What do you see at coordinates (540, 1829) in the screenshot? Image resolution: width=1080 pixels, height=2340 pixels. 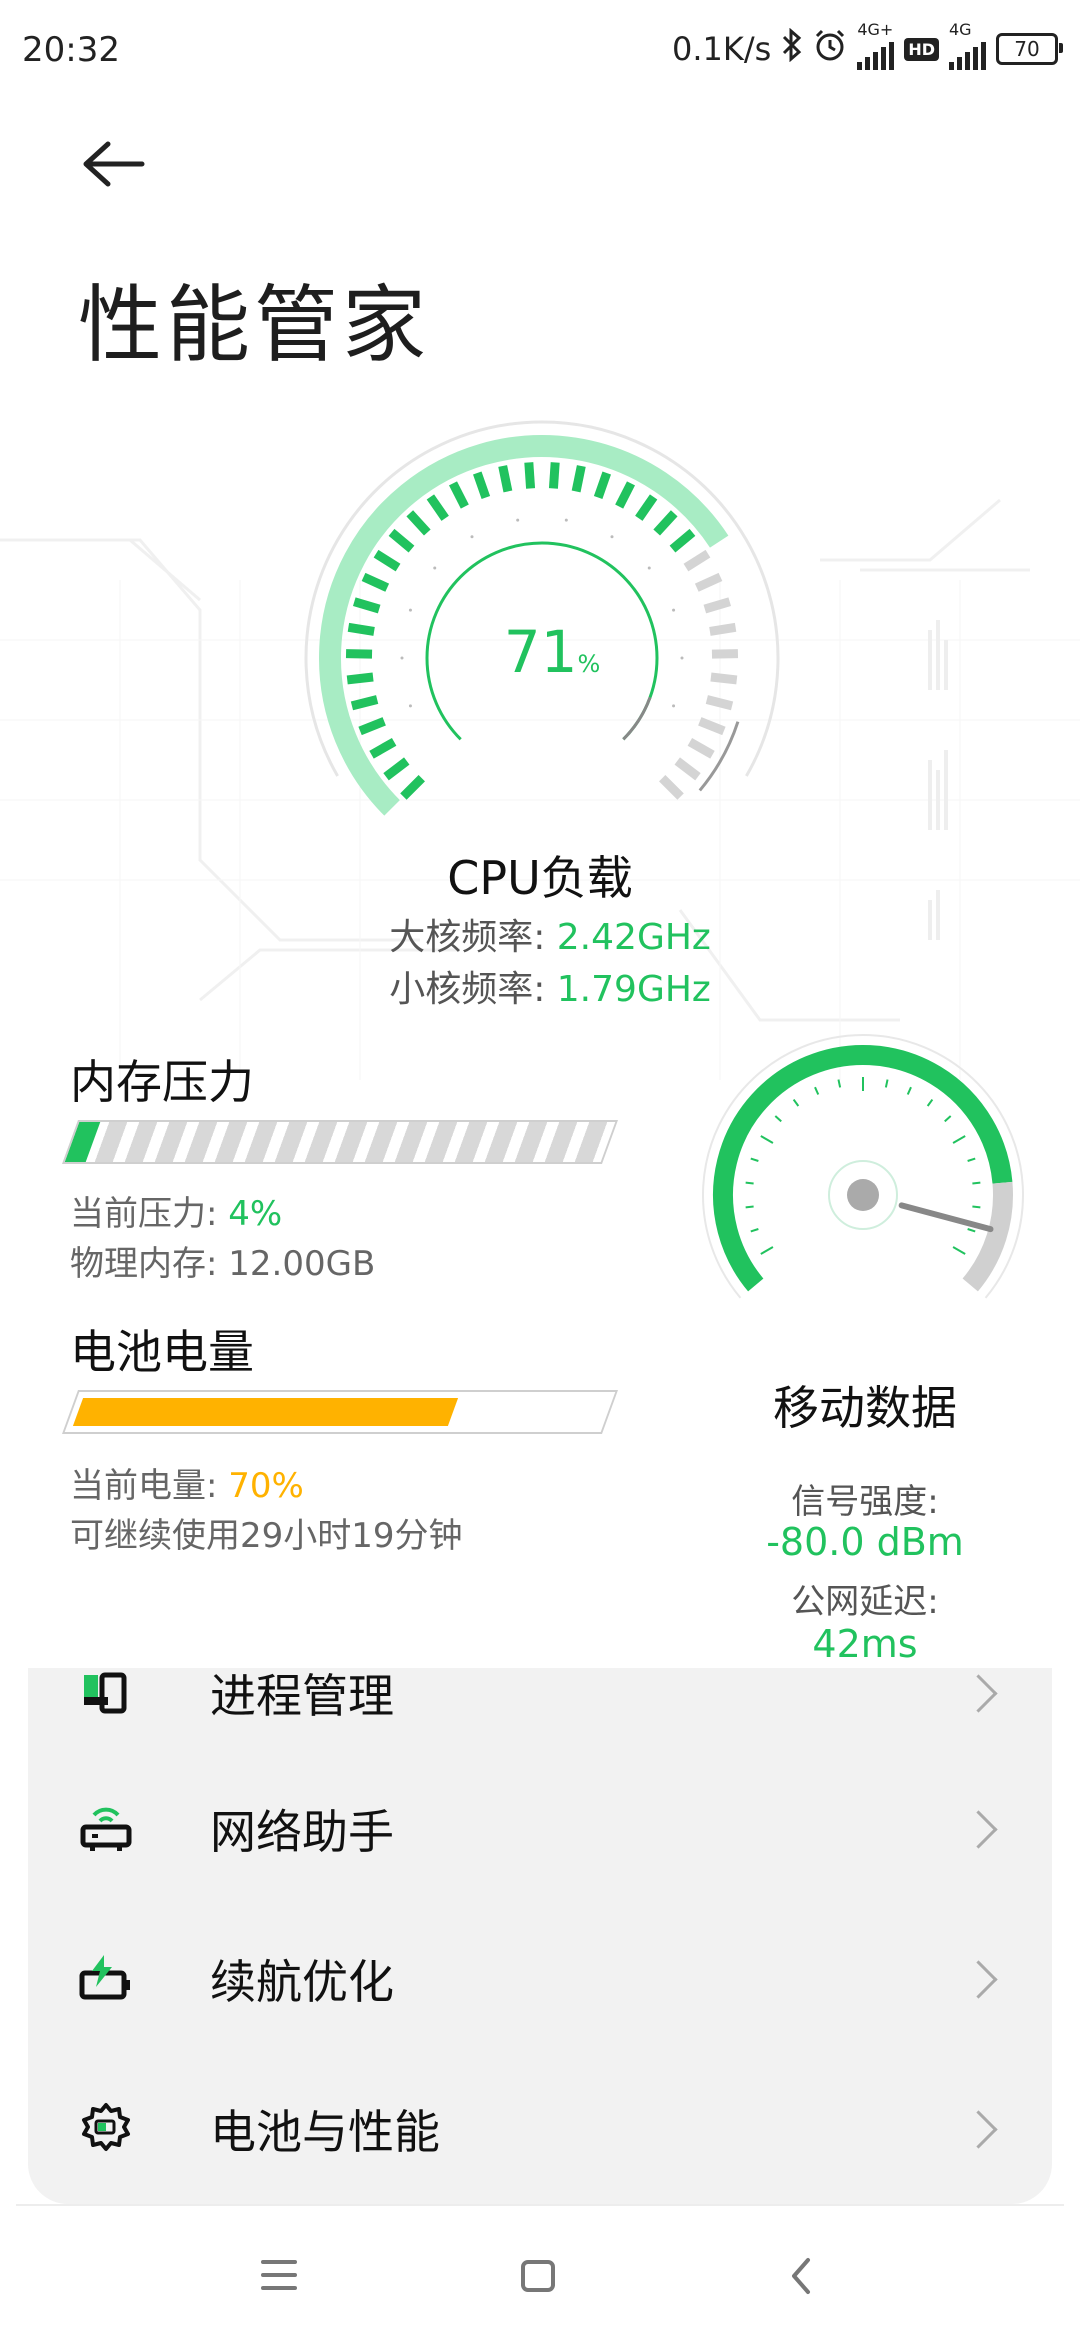 I see `menu-item-network-assistant: 网络助手` at bounding box center [540, 1829].